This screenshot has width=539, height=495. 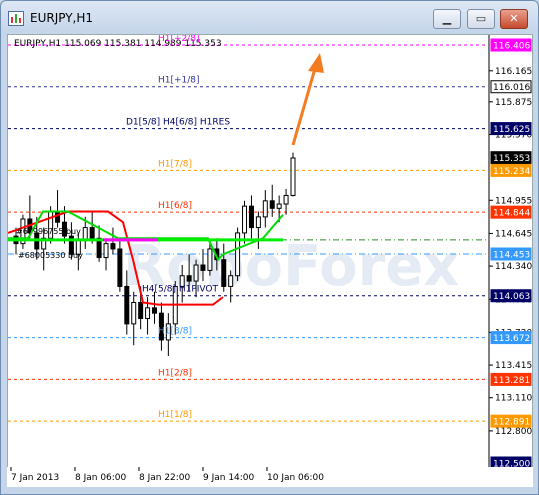 What do you see at coordinates (50, 255) in the screenshot?
I see `order-label-2: #68005330 buy` at bounding box center [50, 255].